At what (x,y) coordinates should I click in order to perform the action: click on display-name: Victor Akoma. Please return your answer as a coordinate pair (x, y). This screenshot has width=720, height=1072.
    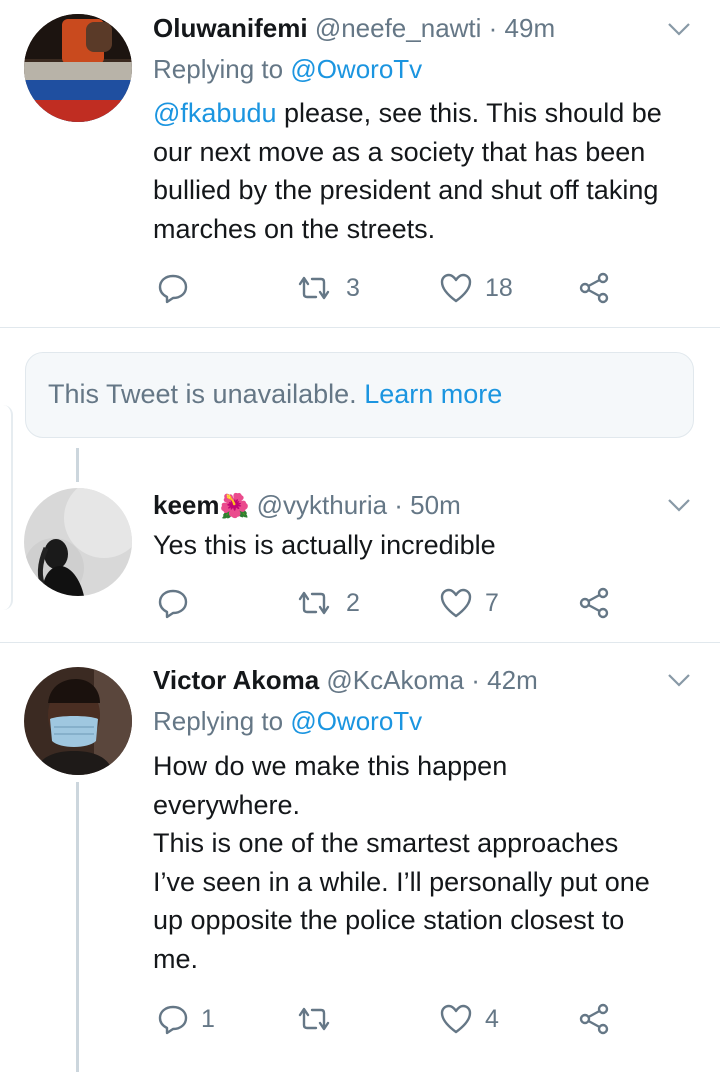
    Looking at the image, I should click on (236, 680).